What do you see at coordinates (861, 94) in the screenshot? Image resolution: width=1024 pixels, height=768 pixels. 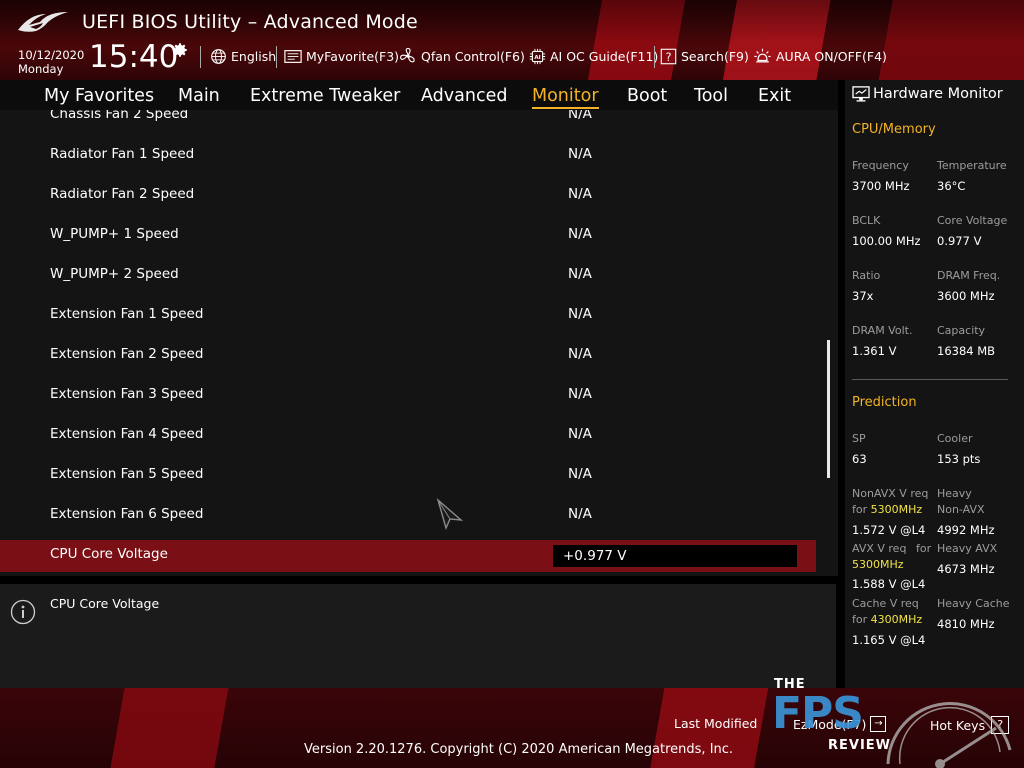 I see `monitor-icon` at bounding box center [861, 94].